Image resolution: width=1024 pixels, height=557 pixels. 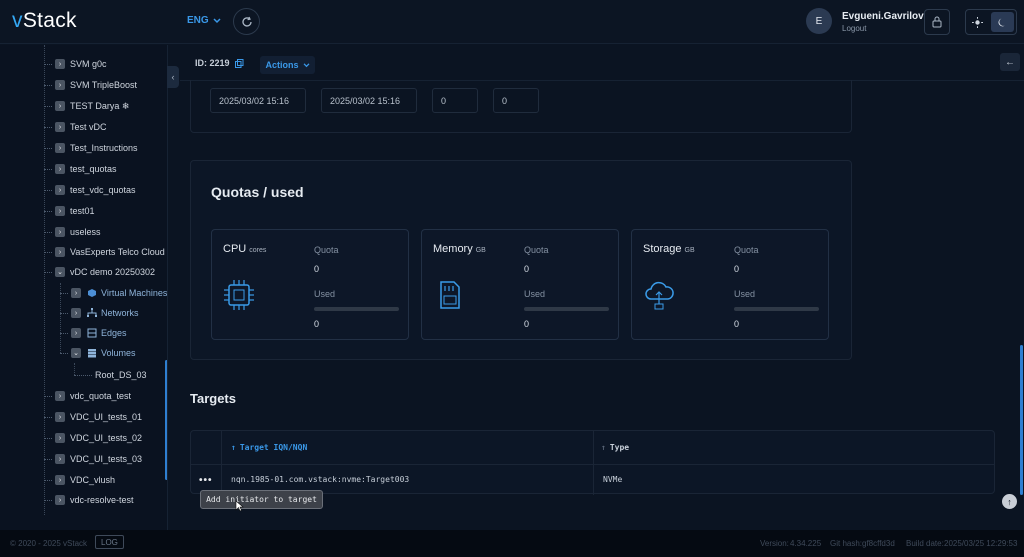 What do you see at coordinates (261, 499) in the screenshot?
I see `add-initiator-tooltip: Add initiator to target` at bounding box center [261, 499].